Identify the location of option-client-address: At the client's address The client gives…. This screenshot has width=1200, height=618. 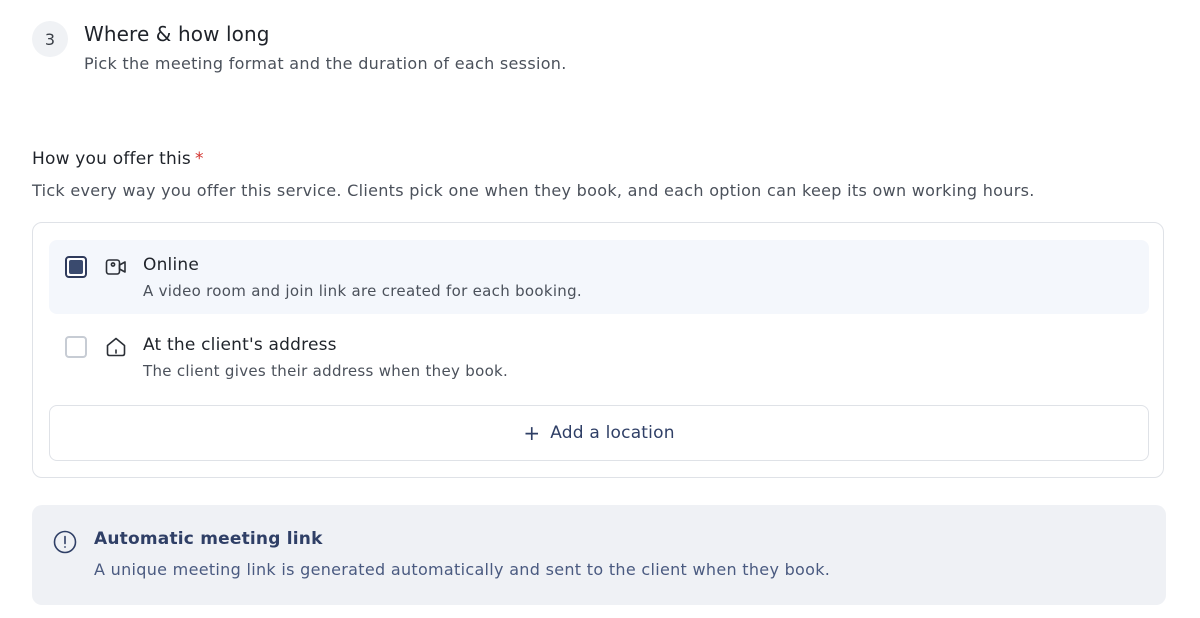
(599, 357).